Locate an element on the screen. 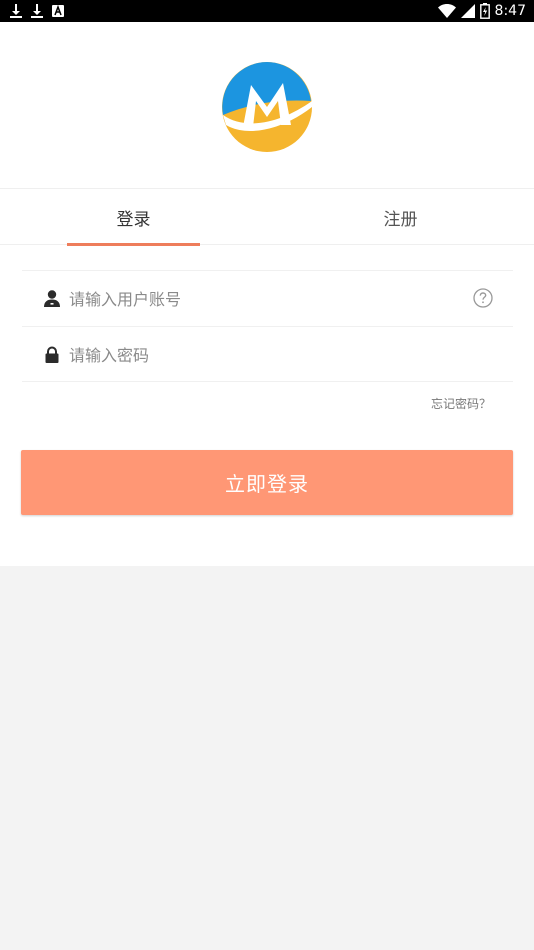 The image size is (534, 950). user-icon is located at coordinates (52, 298).